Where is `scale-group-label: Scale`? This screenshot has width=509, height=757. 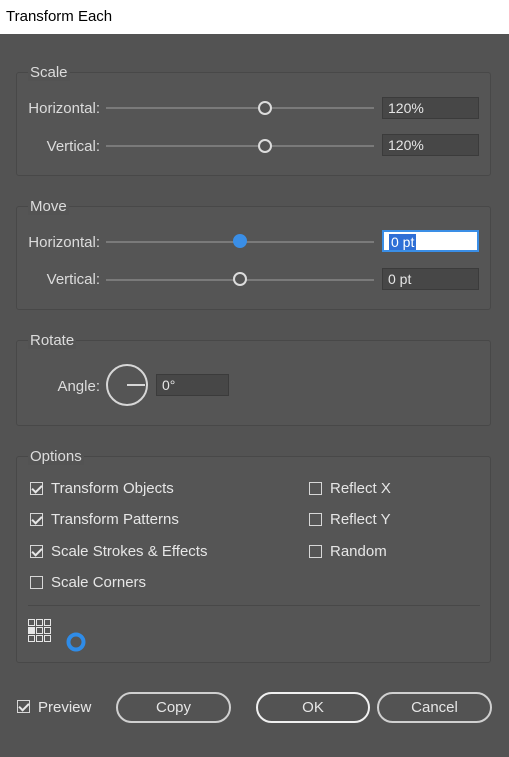 scale-group-label: Scale is located at coordinates (49, 72).